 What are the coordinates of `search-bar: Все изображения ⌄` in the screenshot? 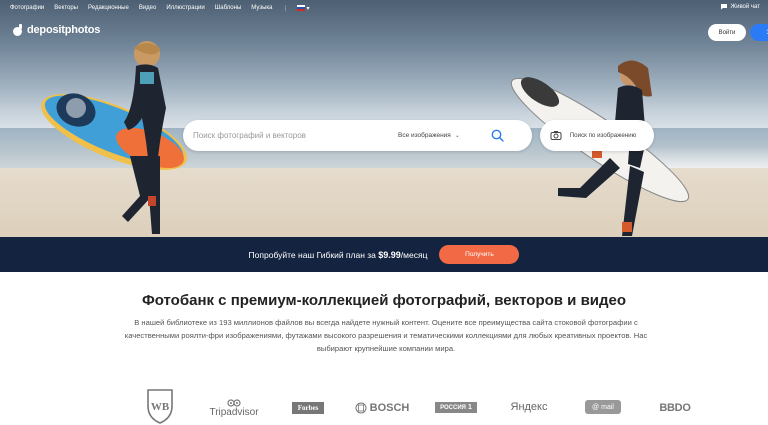 It's located at (357, 135).